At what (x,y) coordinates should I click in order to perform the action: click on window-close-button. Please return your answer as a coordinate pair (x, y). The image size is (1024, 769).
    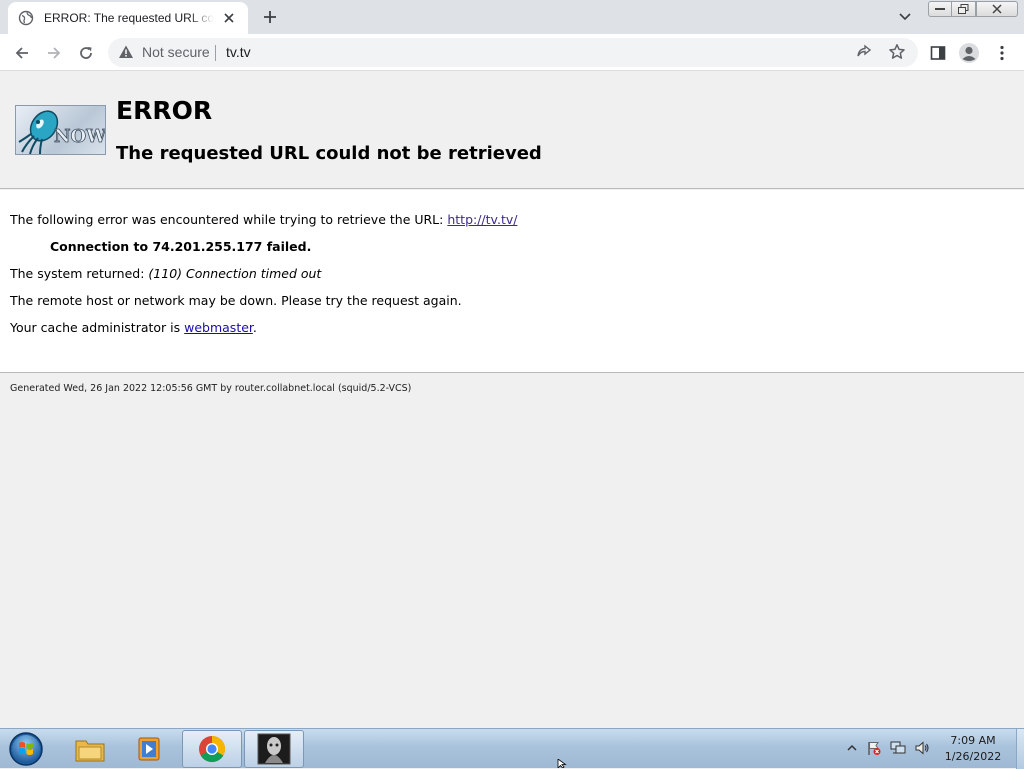
    Looking at the image, I should click on (997, 9).